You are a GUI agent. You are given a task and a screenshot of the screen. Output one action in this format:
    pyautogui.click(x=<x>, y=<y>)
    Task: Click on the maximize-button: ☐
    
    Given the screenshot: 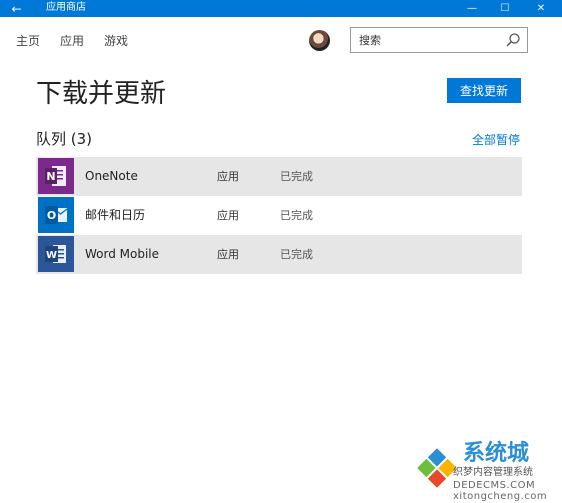 What is the action you would take?
    pyautogui.click(x=505, y=8)
    